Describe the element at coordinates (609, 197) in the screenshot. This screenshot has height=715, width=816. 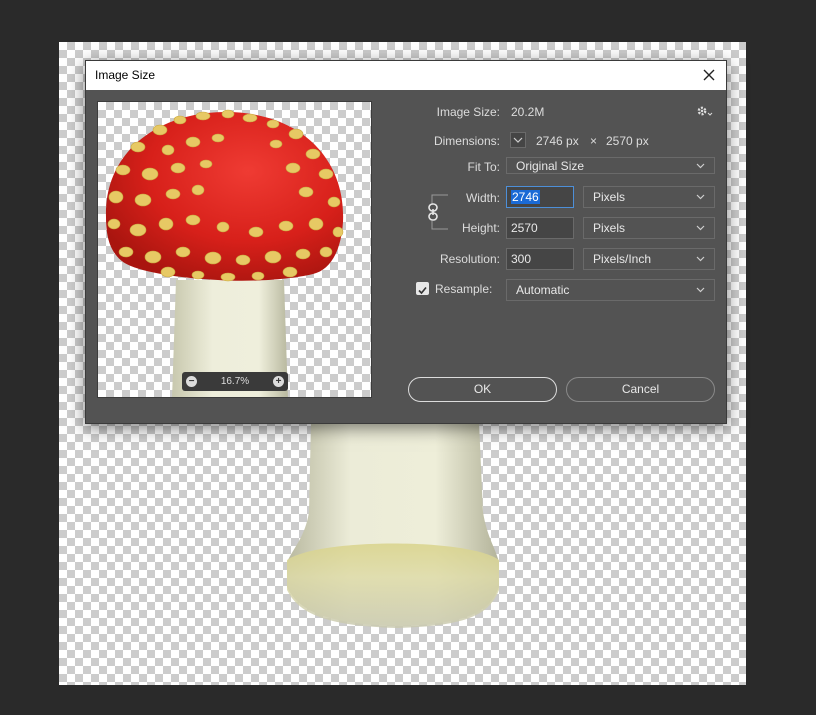
I see `width-unit: Pixels` at that location.